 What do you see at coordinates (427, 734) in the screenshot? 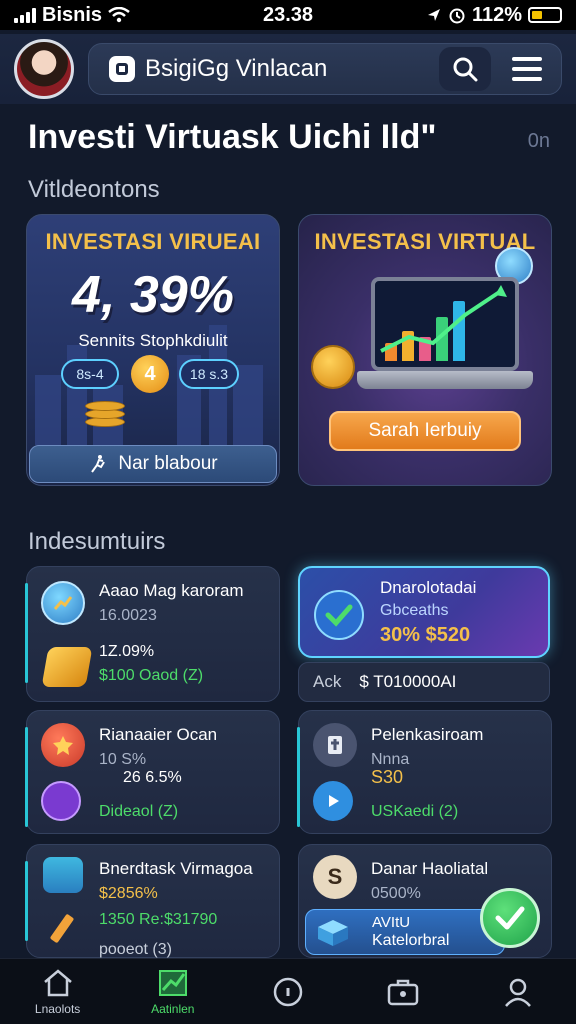
I see `card-title: Pelenkasiroam` at bounding box center [427, 734].